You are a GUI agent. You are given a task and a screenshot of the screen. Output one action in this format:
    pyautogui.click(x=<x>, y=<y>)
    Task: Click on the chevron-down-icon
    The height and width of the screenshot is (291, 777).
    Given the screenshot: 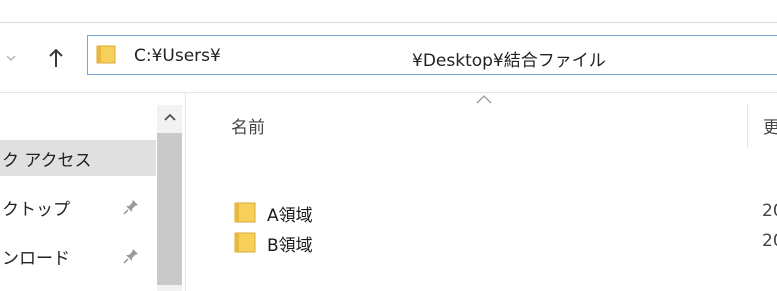 What is the action you would take?
    pyautogui.click(x=11, y=58)
    